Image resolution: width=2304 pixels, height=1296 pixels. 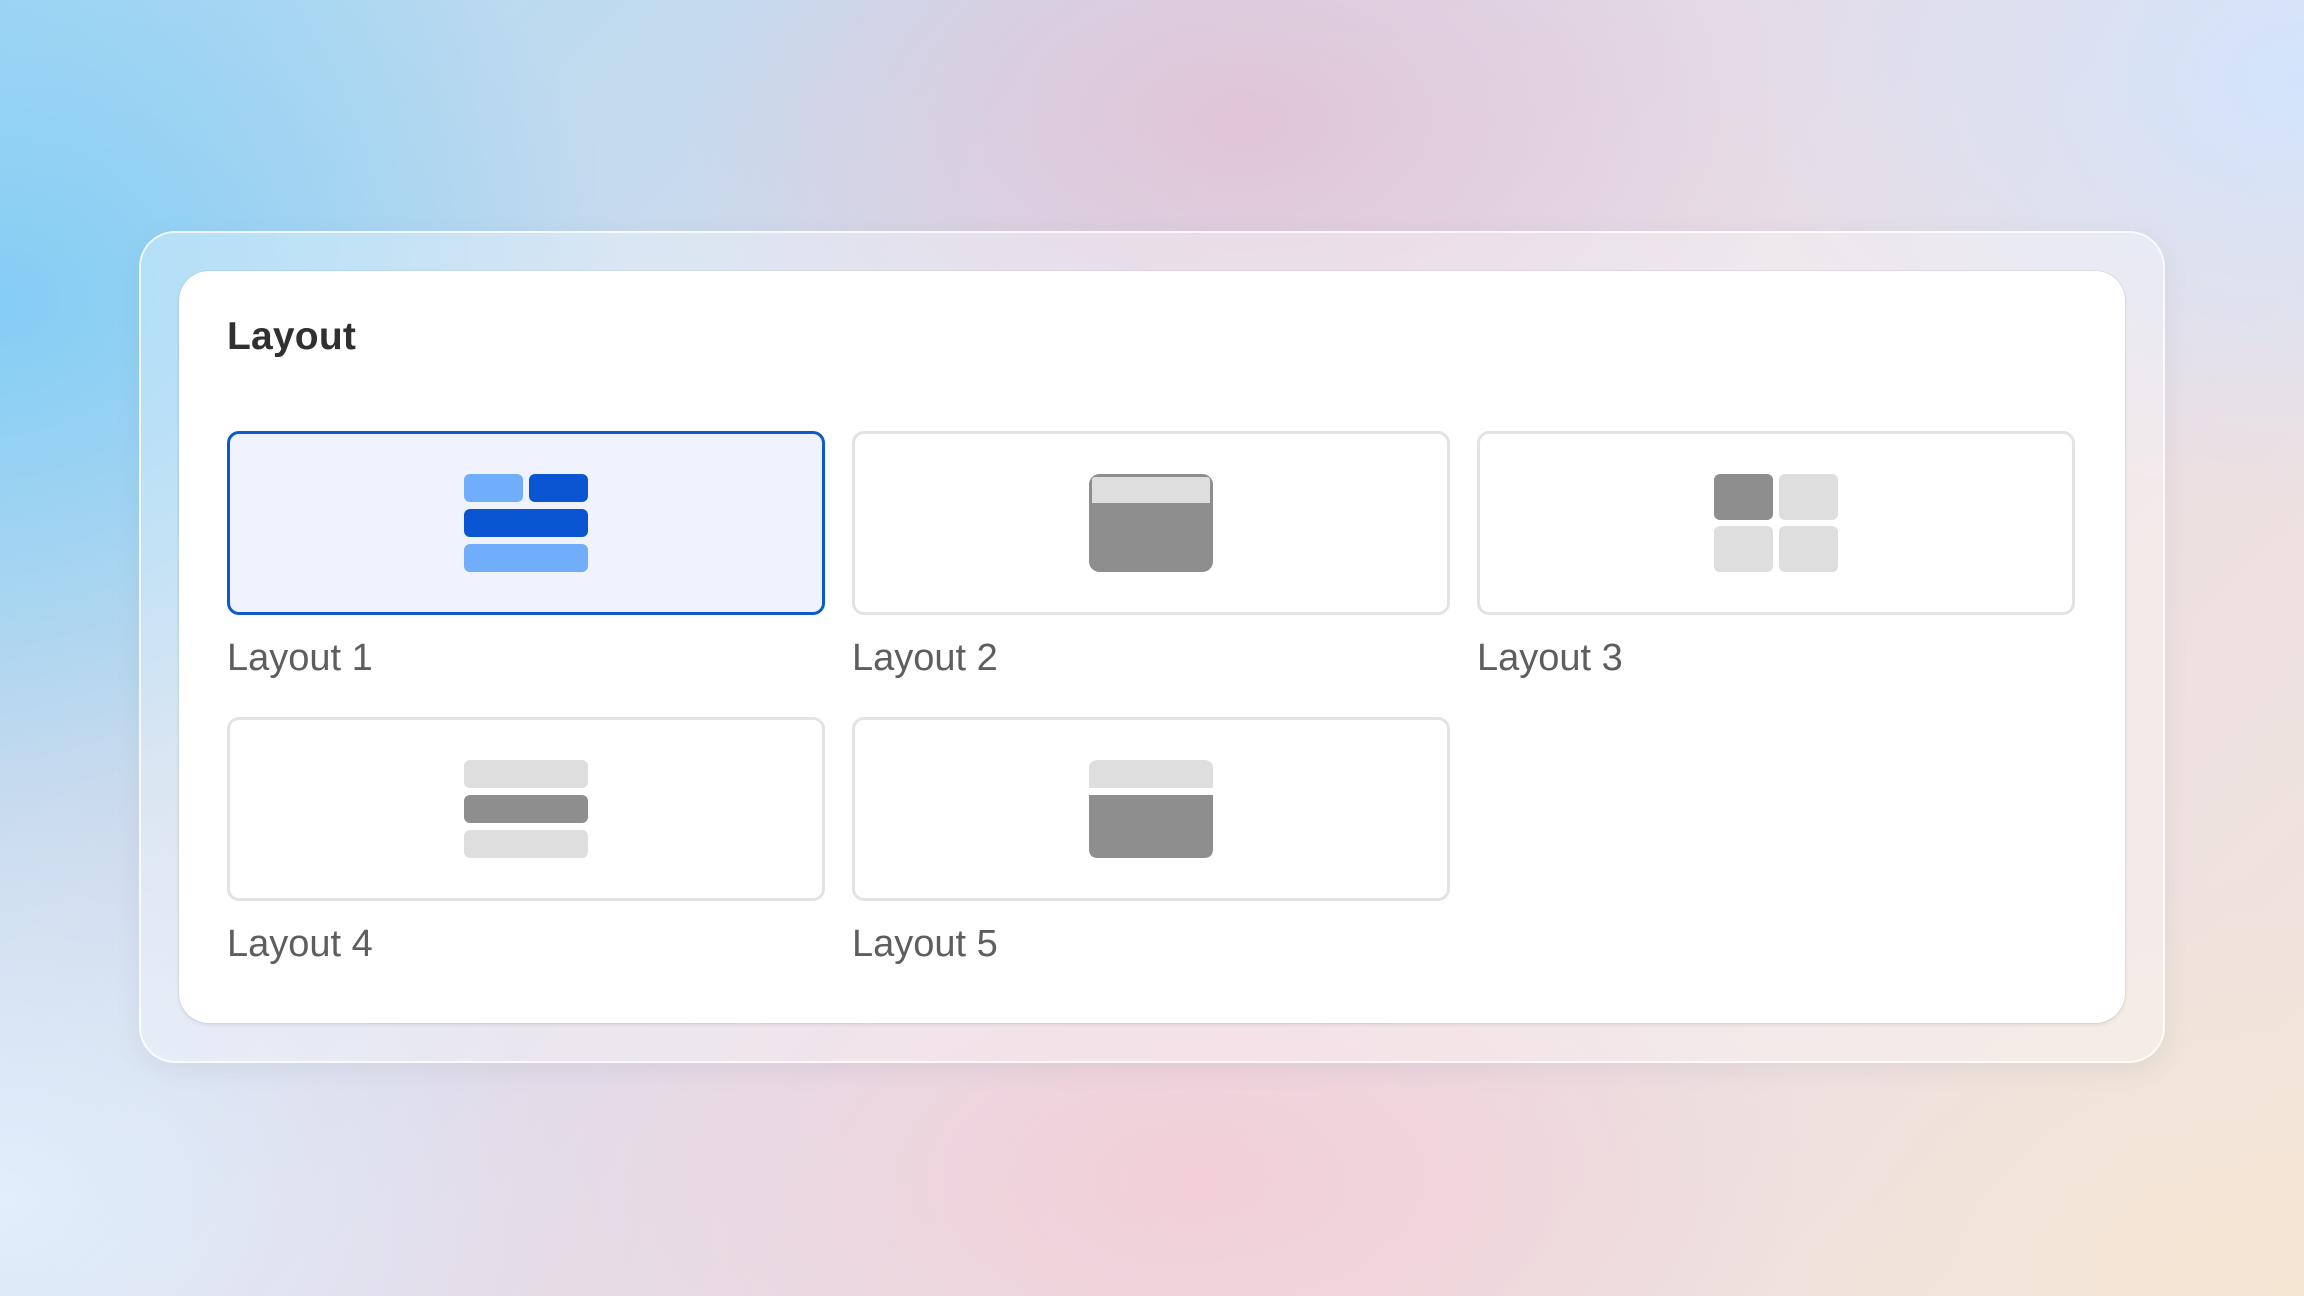 I want to click on layout-option-4: Layout 4, so click(x=526, y=842).